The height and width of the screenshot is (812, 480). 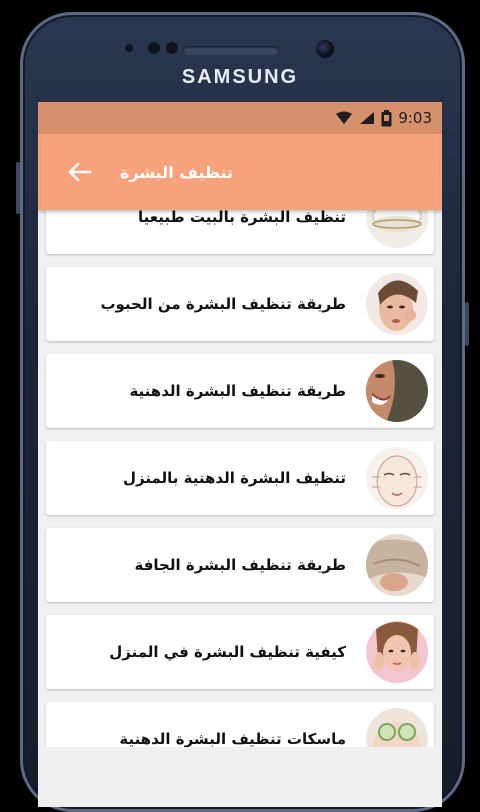 I want to click on list-item-title: طريقة تنظيف البشرة من الحبوب, so click(x=223, y=304).